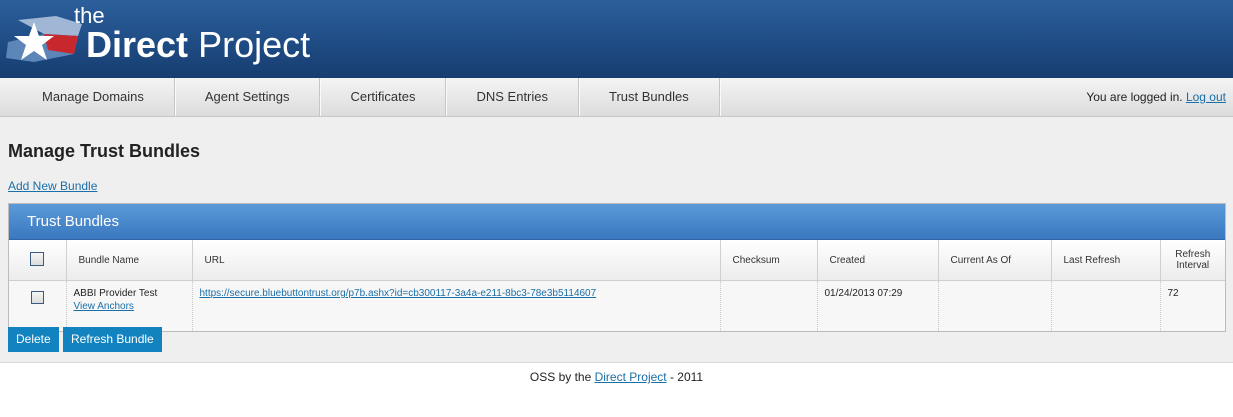 This screenshot has width=1233, height=417. I want to click on bundle-name: ABBI Provider Test, so click(115, 293).